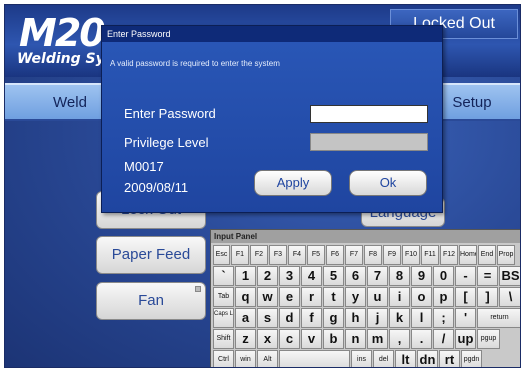  I want to click on key-p: p, so click(443, 297).